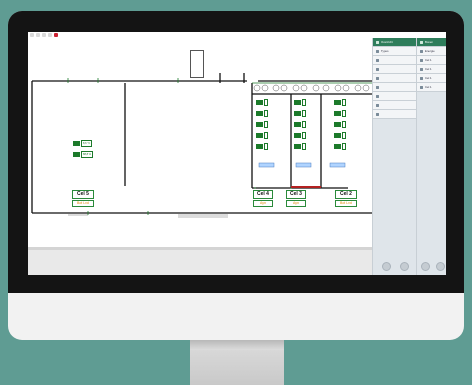  What do you see at coordinates (296, 198) in the screenshot?
I see `cell-label-3: Cel 3 Ayn` at bounding box center [296, 198].